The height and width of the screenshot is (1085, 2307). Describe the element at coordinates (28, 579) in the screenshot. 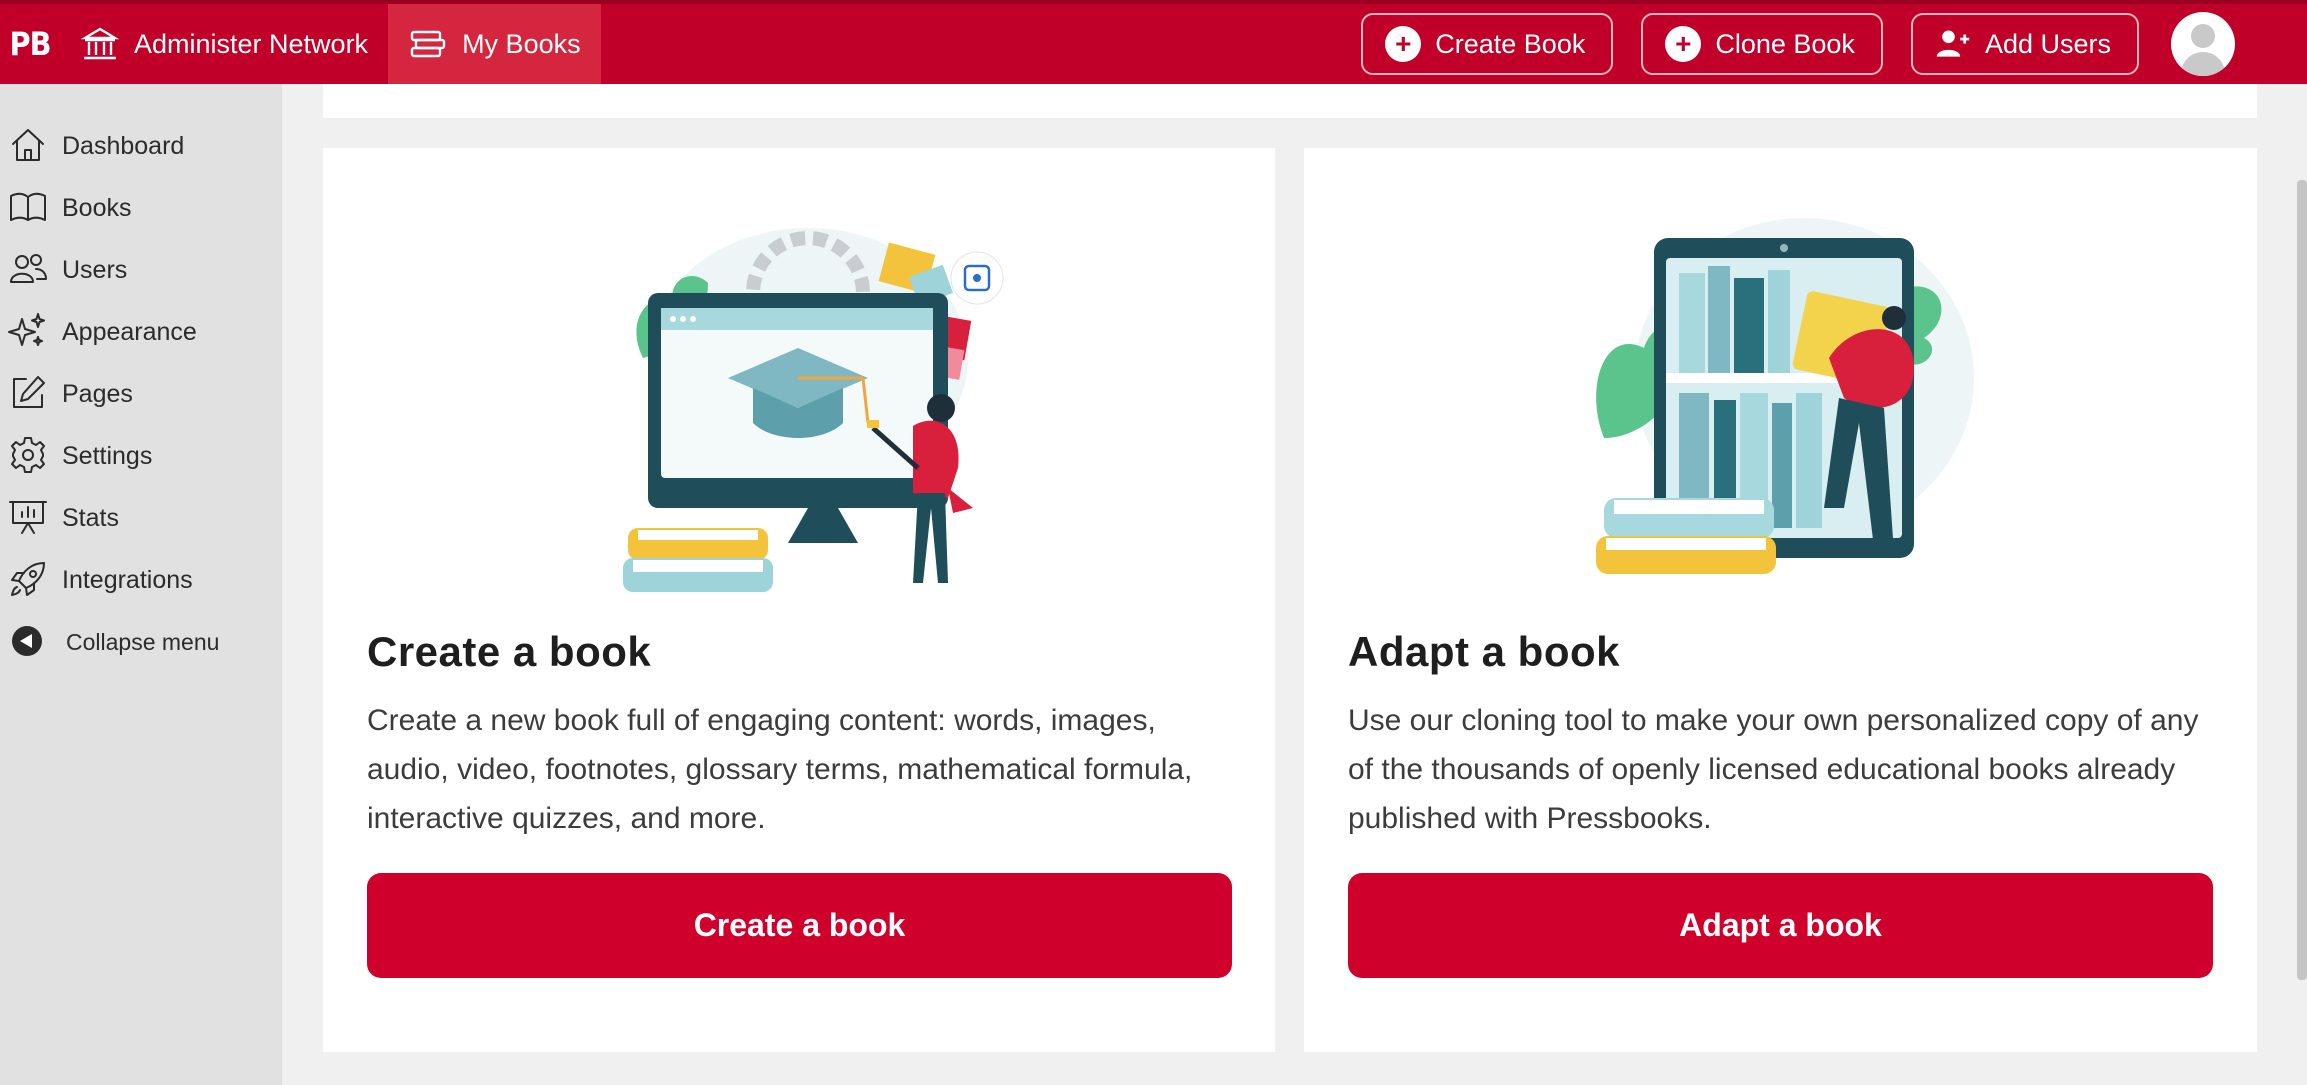

I see `rocket-icon` at that location.